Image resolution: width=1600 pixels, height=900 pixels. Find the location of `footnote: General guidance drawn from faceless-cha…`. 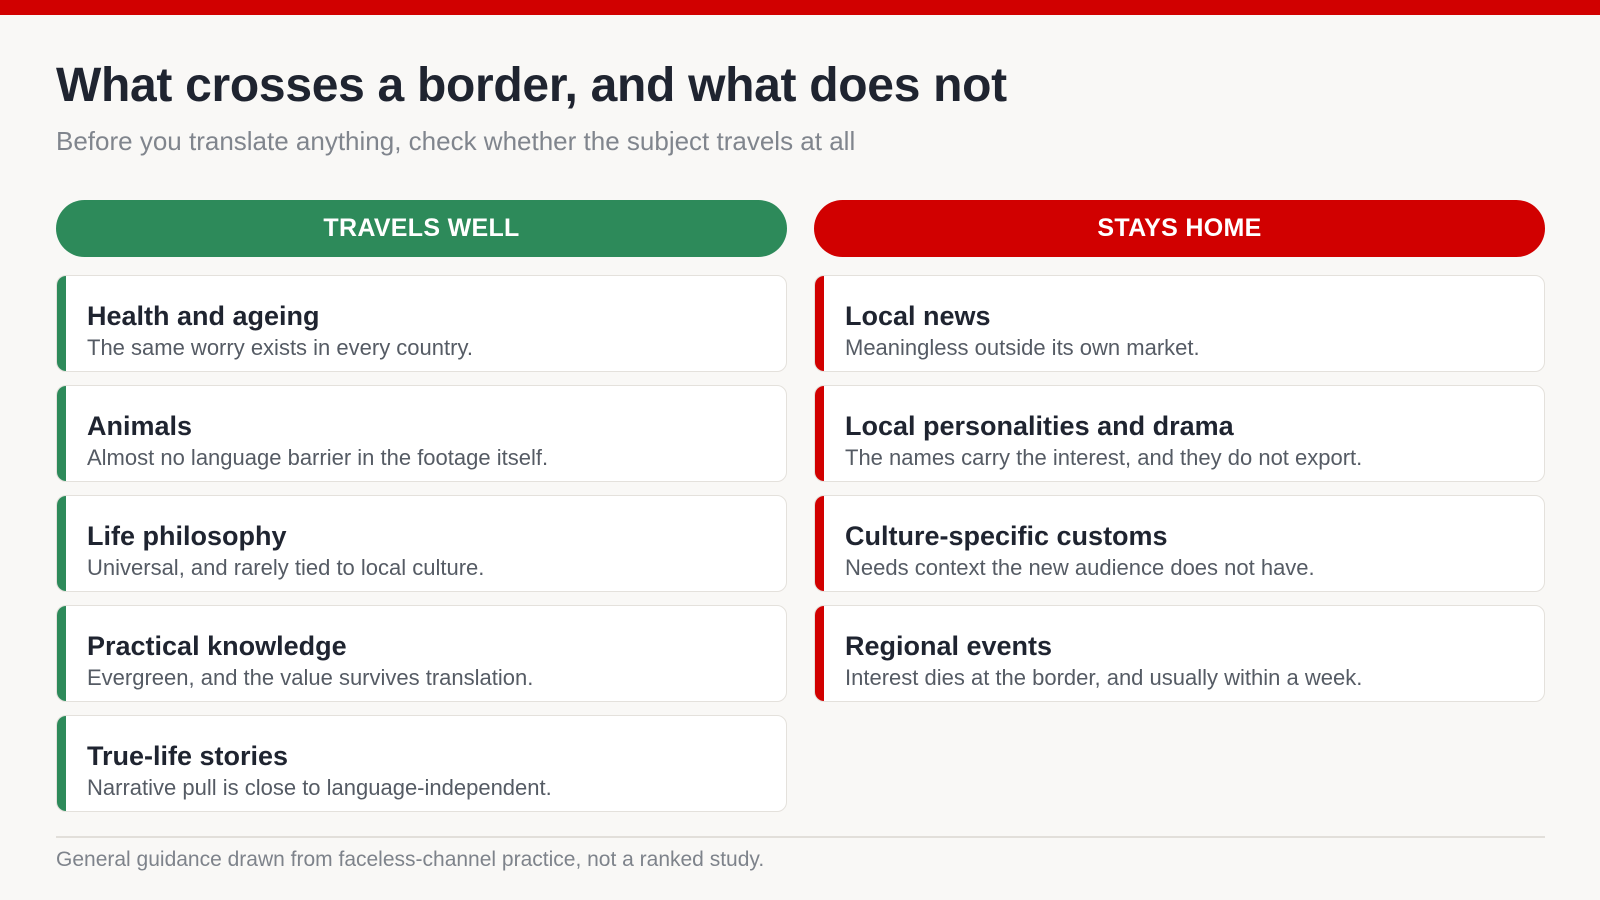

footnote: General guidance drawn from faceless-cha… is located at coordinates (410, 859).